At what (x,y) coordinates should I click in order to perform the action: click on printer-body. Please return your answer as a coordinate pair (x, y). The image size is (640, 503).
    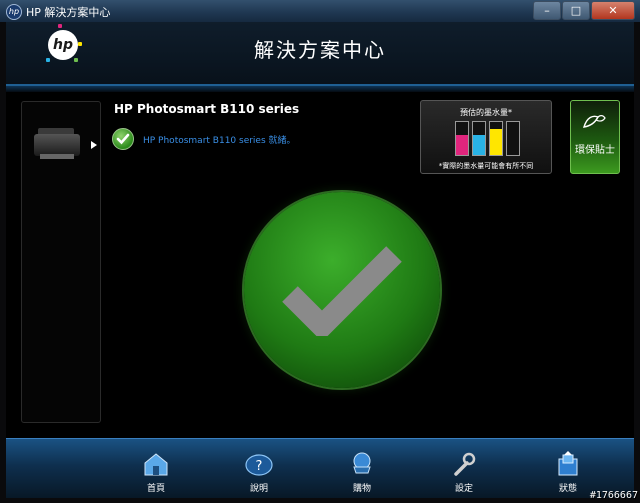
    Looking at the image, I should click on (57, 145).